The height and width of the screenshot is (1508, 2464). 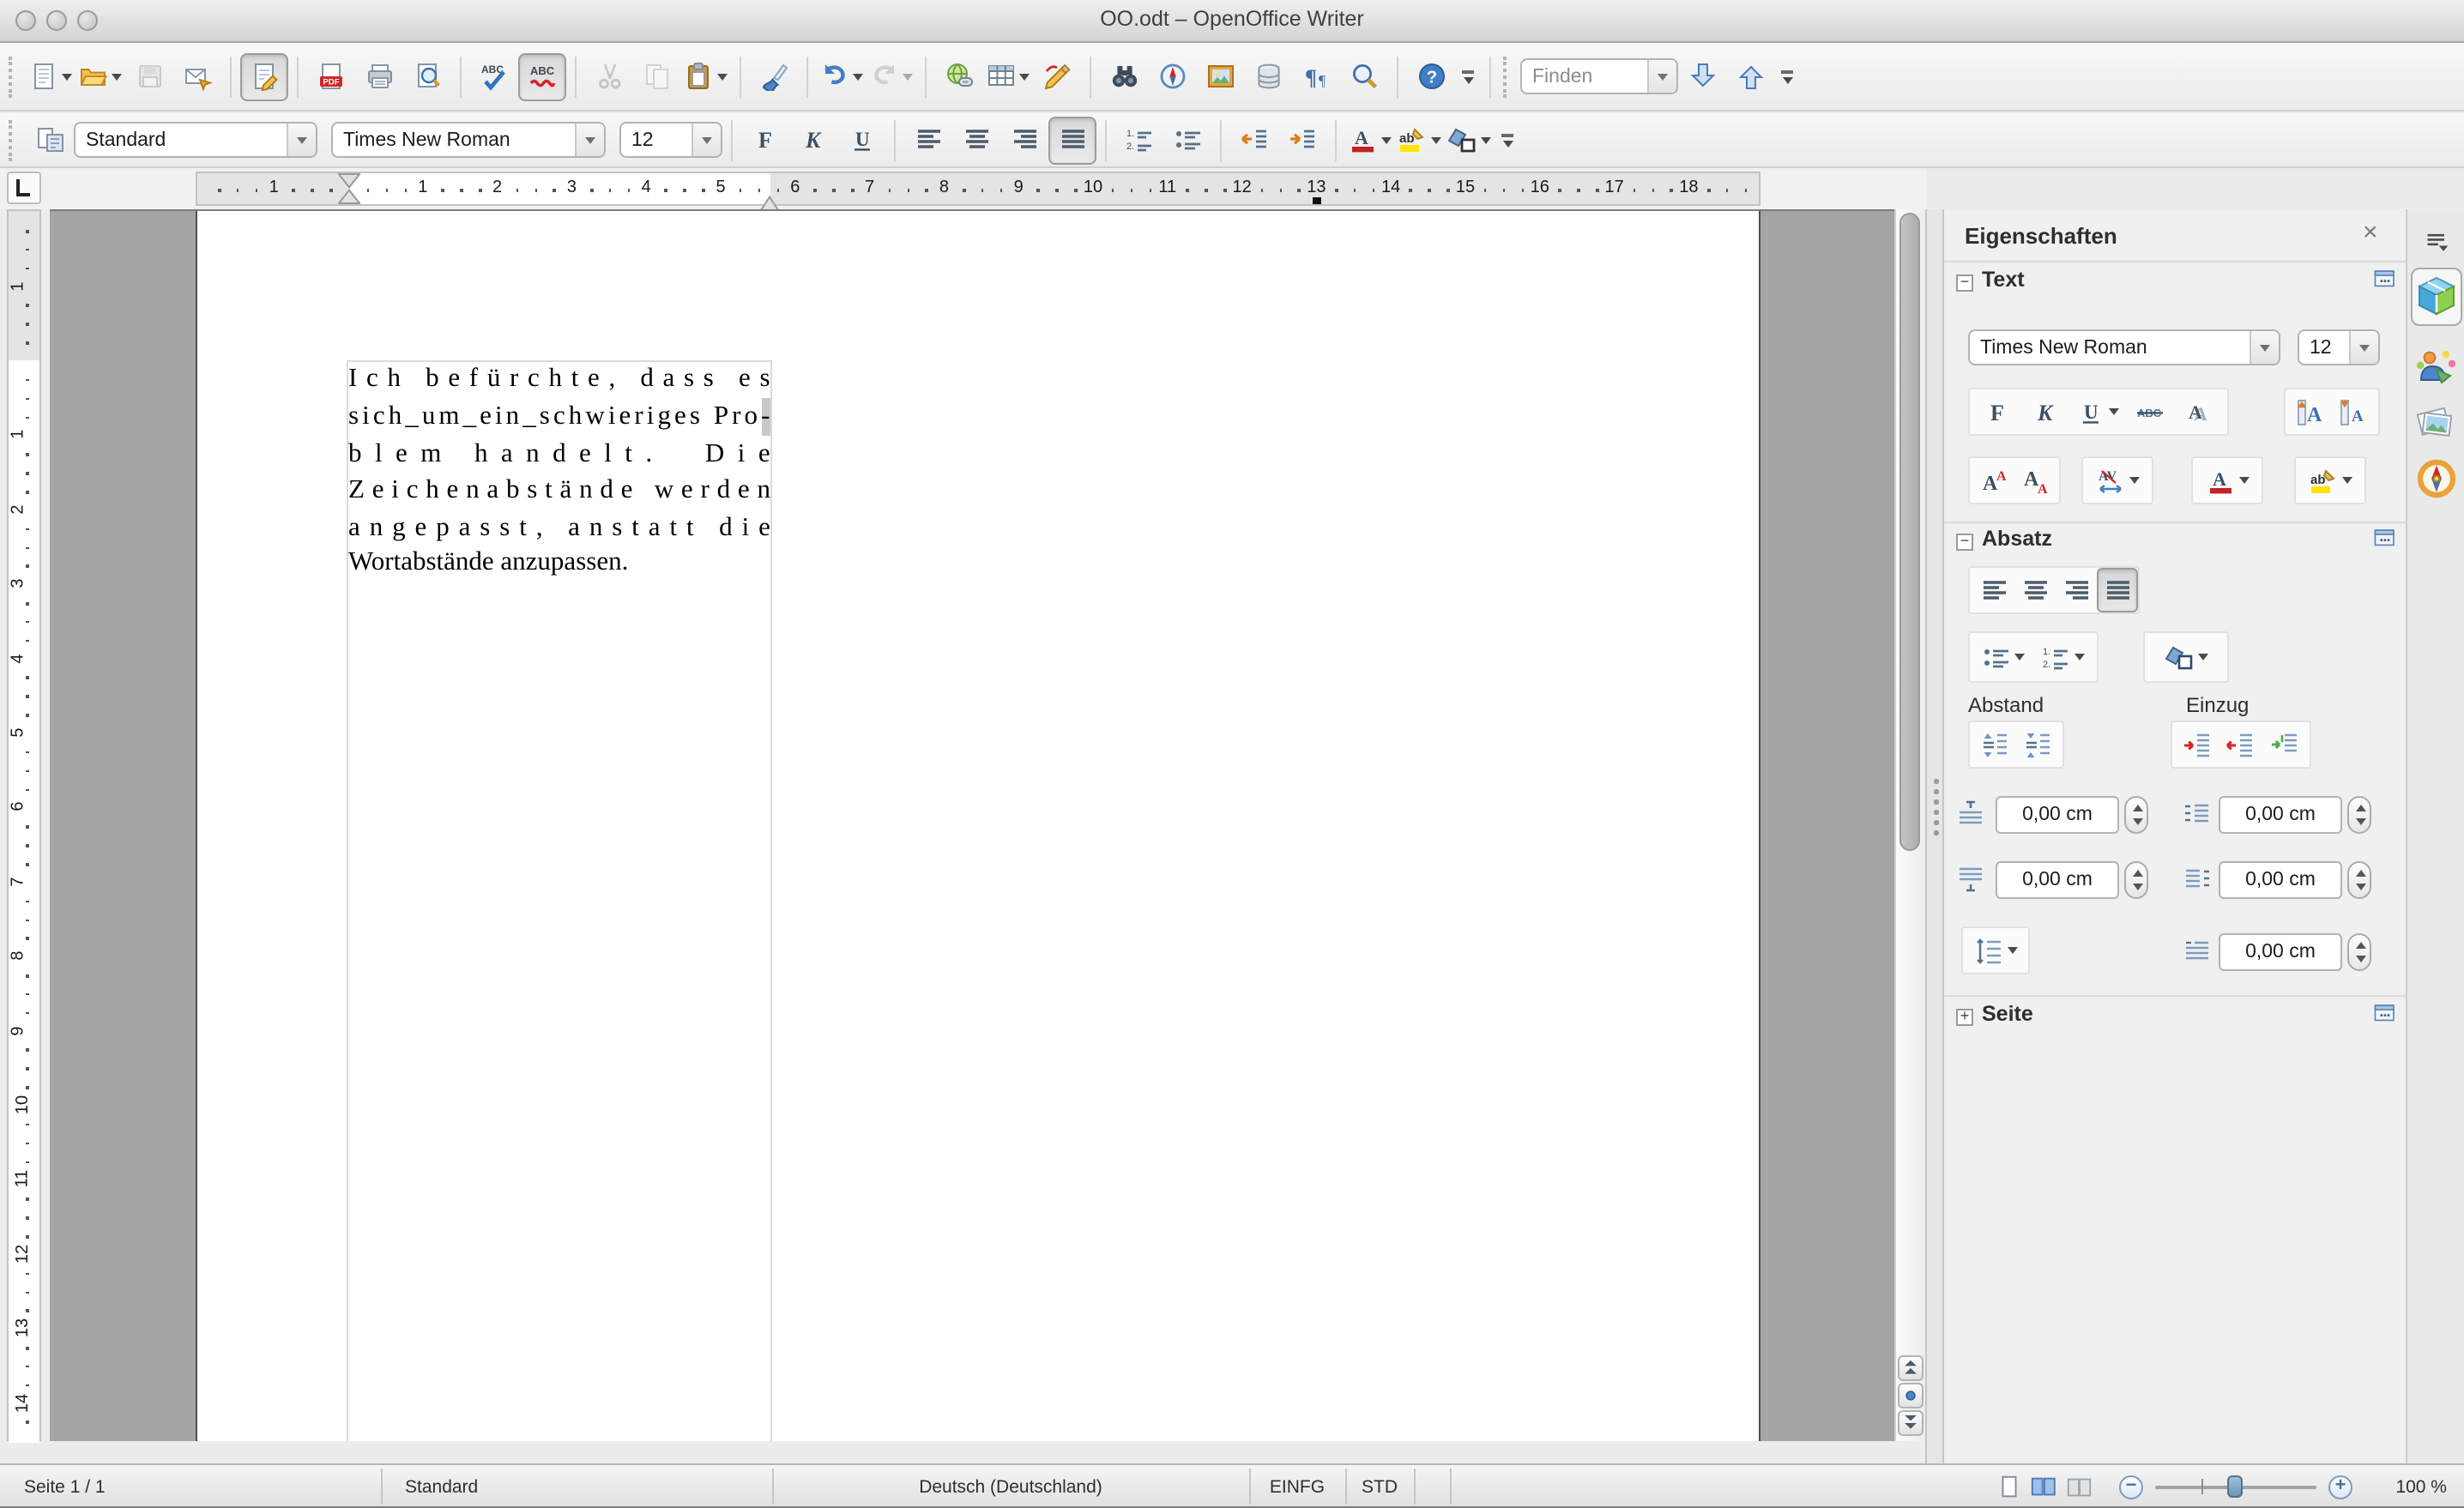 What do you see at coordinates (2346, 480) in the screenshot?
I see `highlight-color-dropdown-icon` at bounding box center [2346, 480].